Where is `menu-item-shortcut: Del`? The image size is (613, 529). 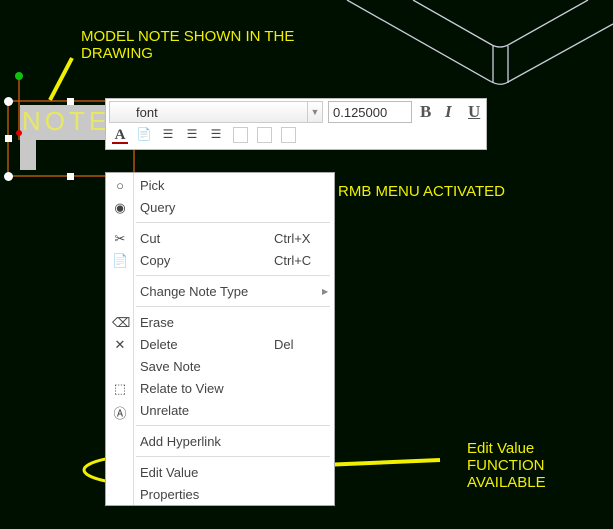
menu-item-shortcut: Del is located at coordinates (284, 344).